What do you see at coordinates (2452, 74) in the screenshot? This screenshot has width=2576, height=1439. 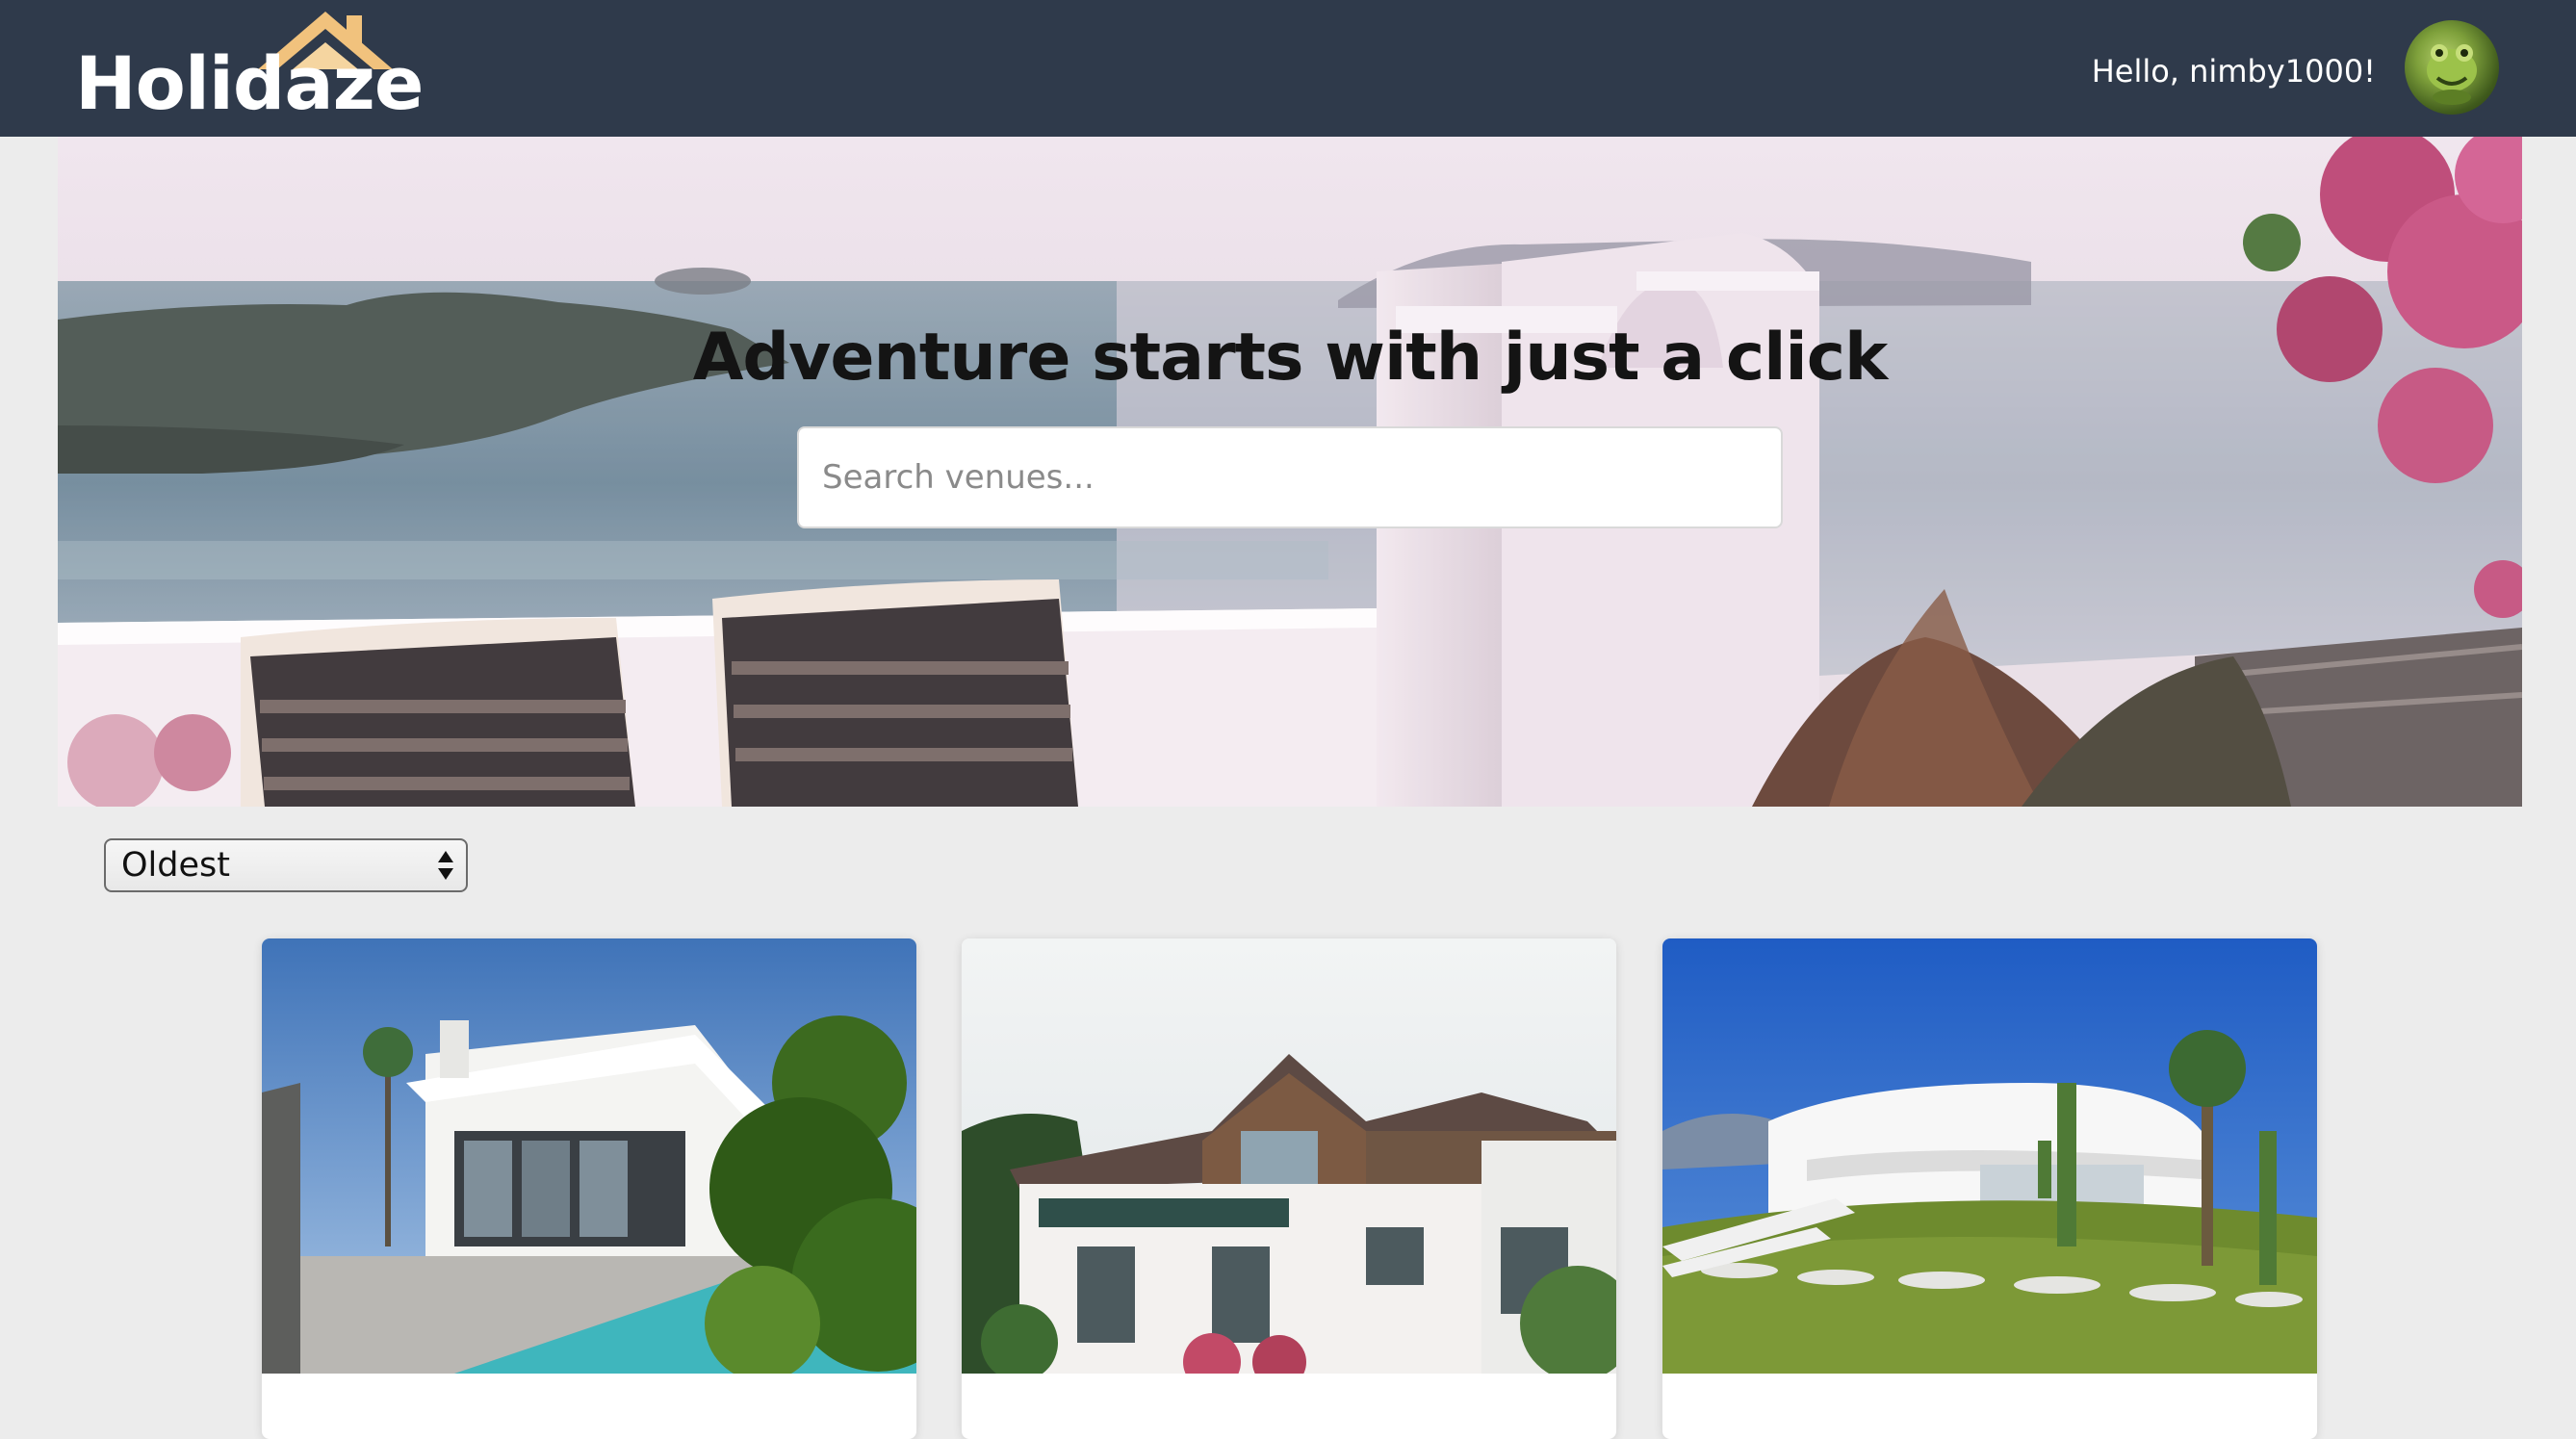 I see `frog-avatar-icon` at bounding box center [2452, 74].